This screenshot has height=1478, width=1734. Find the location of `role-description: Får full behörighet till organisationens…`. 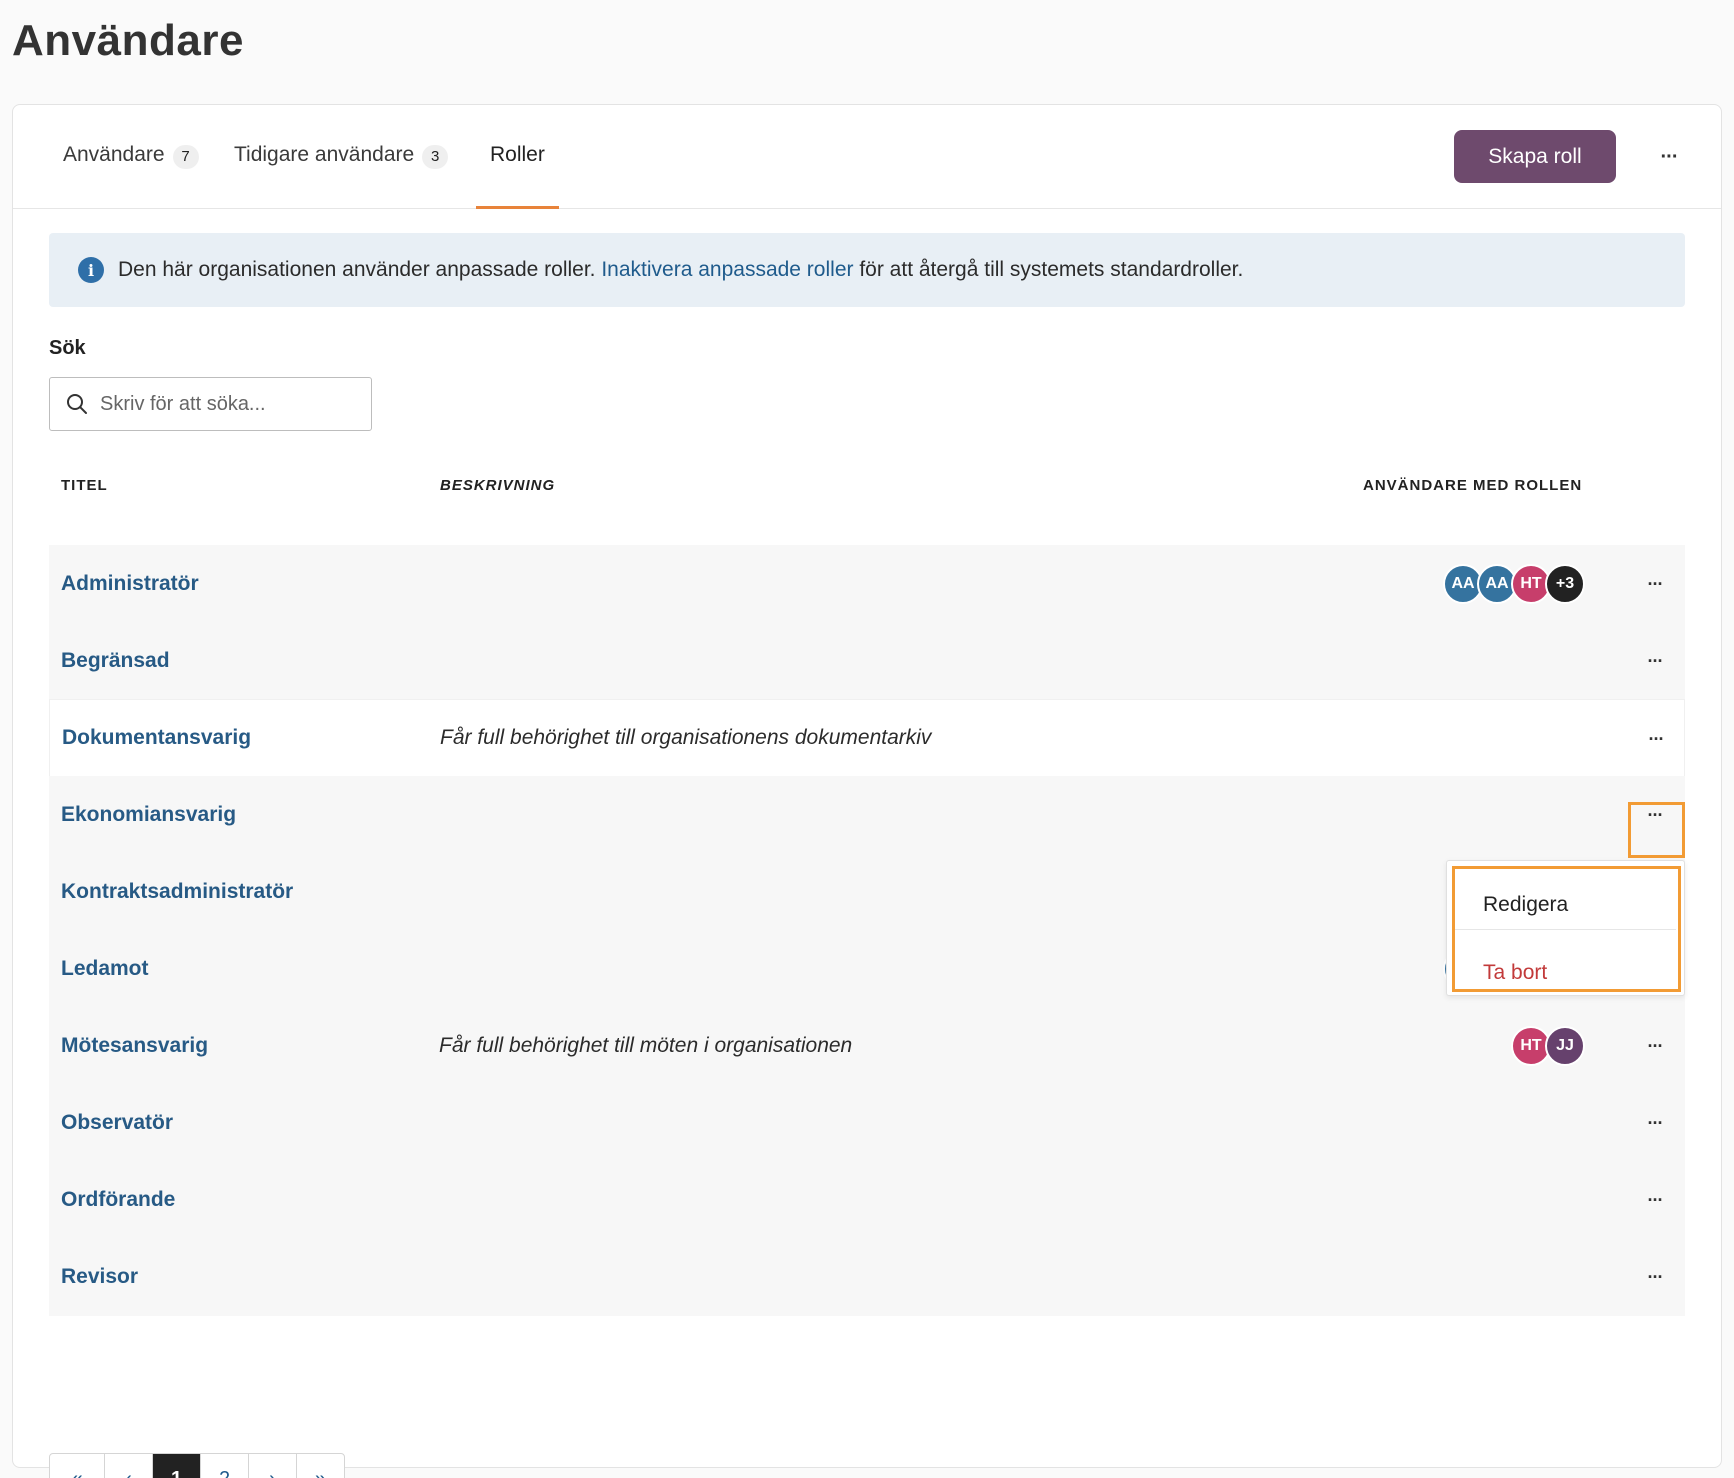

role-description: Får full behörighet till organisationens… is located at coordinates (686, 737).